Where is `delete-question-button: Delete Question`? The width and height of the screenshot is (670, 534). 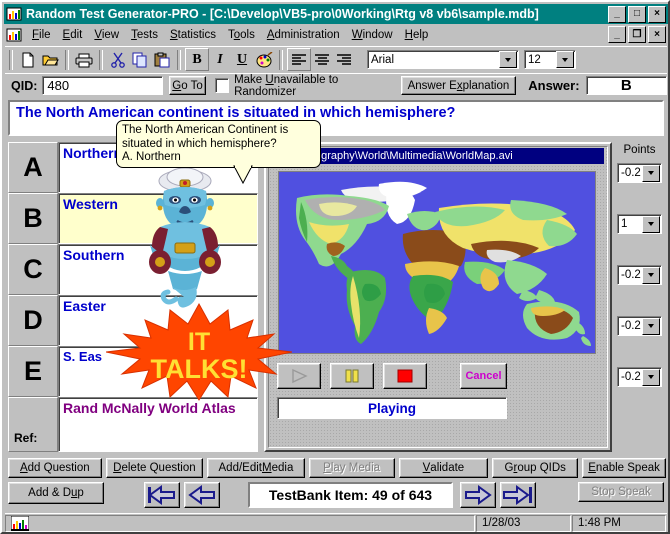
delete-question-button: Delete Question is located at coordinates (154, 468).